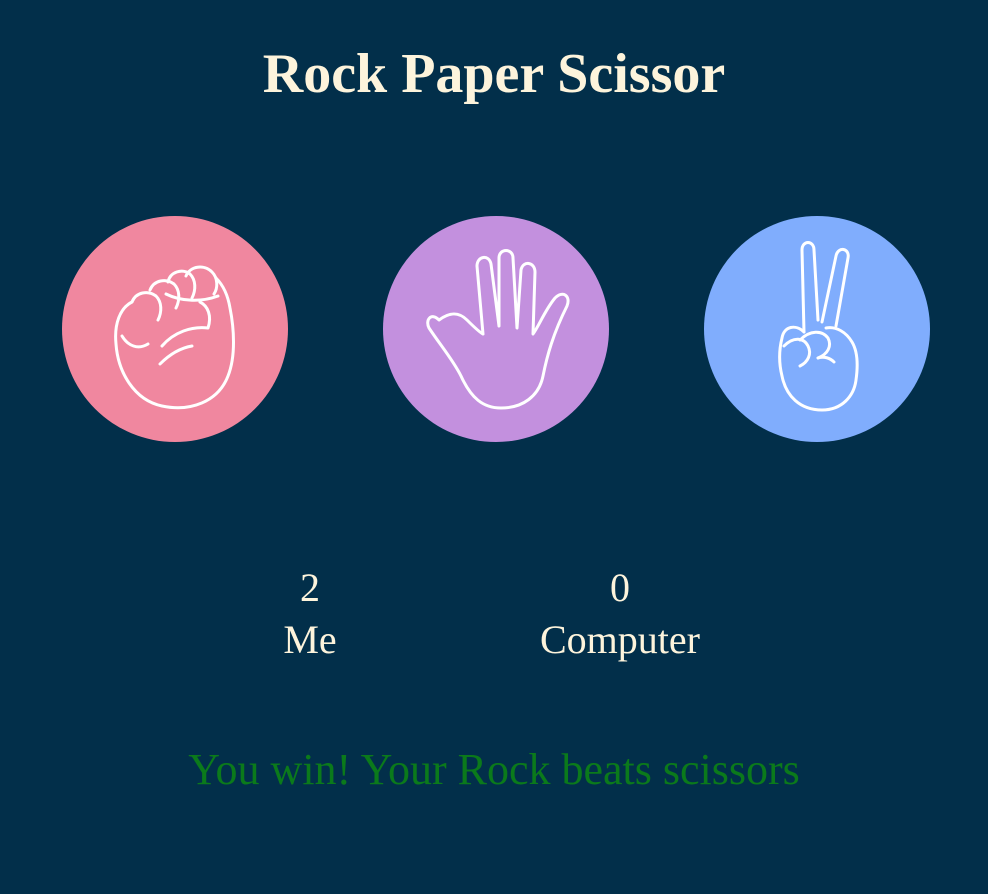  I want to click on scissors-choice-button, so click(817, 329).